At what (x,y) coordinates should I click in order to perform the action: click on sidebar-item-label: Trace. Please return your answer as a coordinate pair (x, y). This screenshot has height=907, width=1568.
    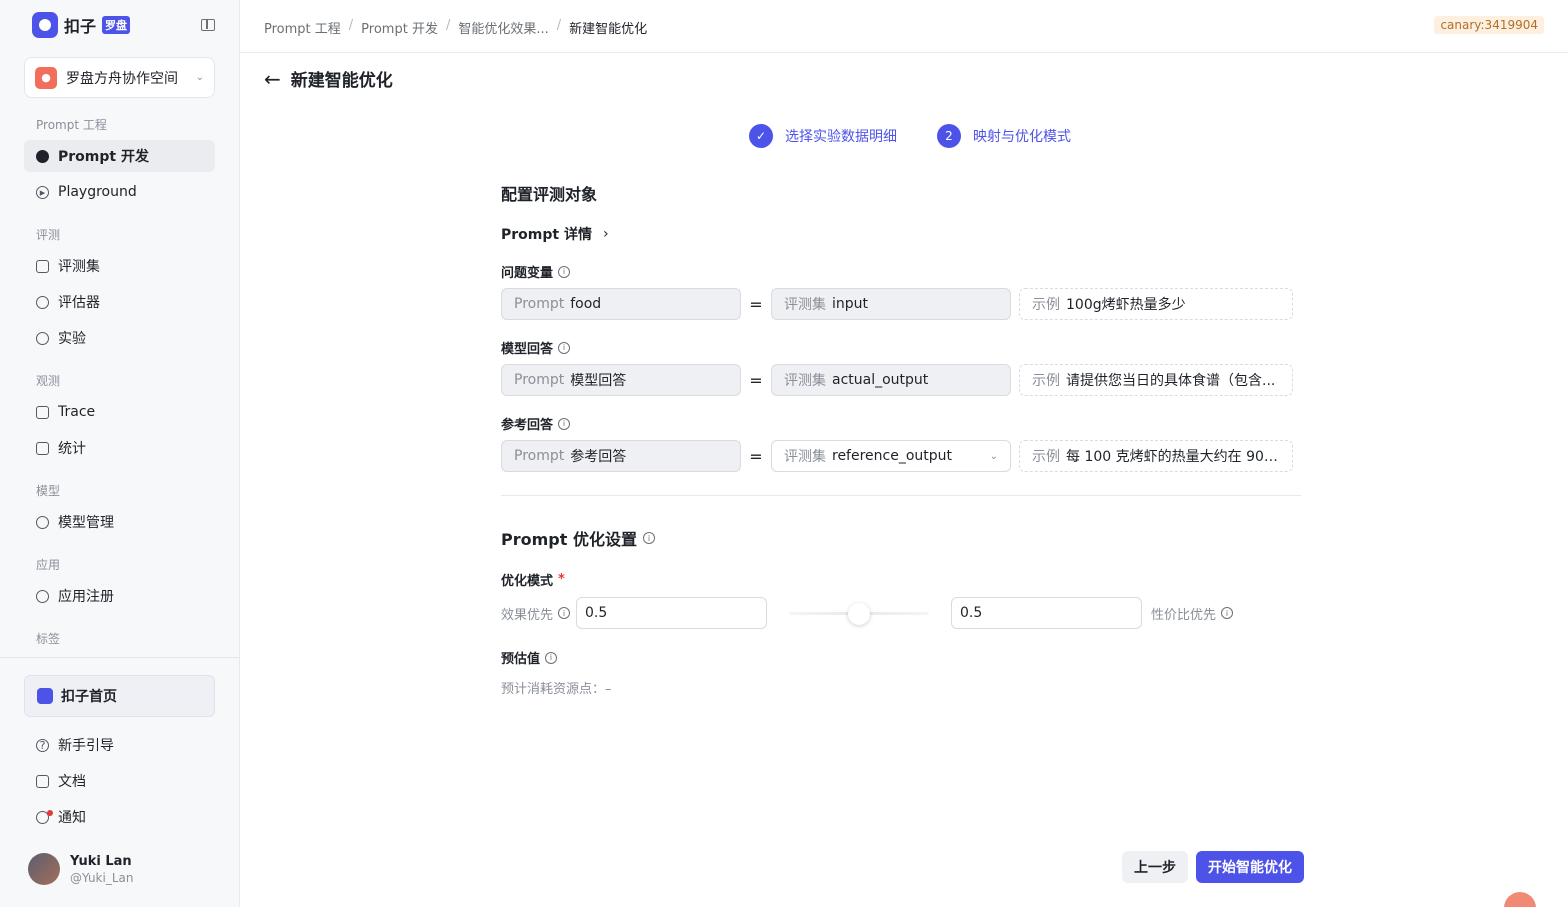
    Looking at the image, I should click on (77, 412).